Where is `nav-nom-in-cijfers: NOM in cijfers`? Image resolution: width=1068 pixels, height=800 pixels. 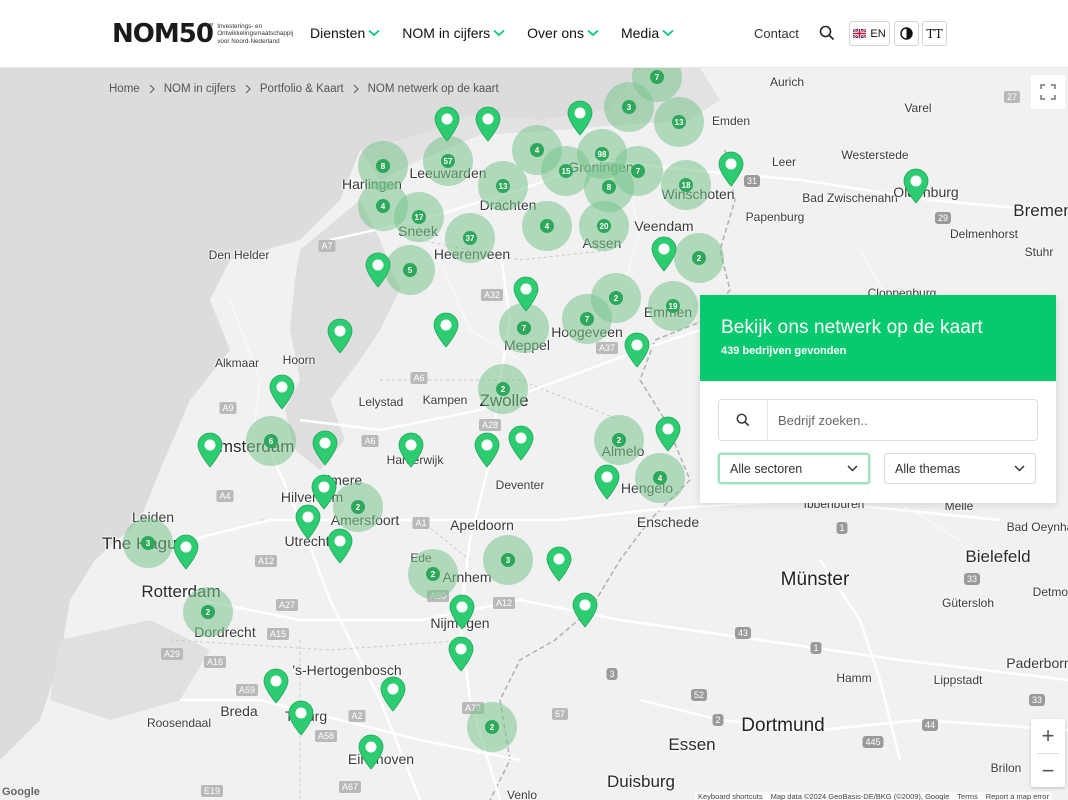 nav-nom-in-cijfers: NOM in cijfers is located at coordinates (453, 33).